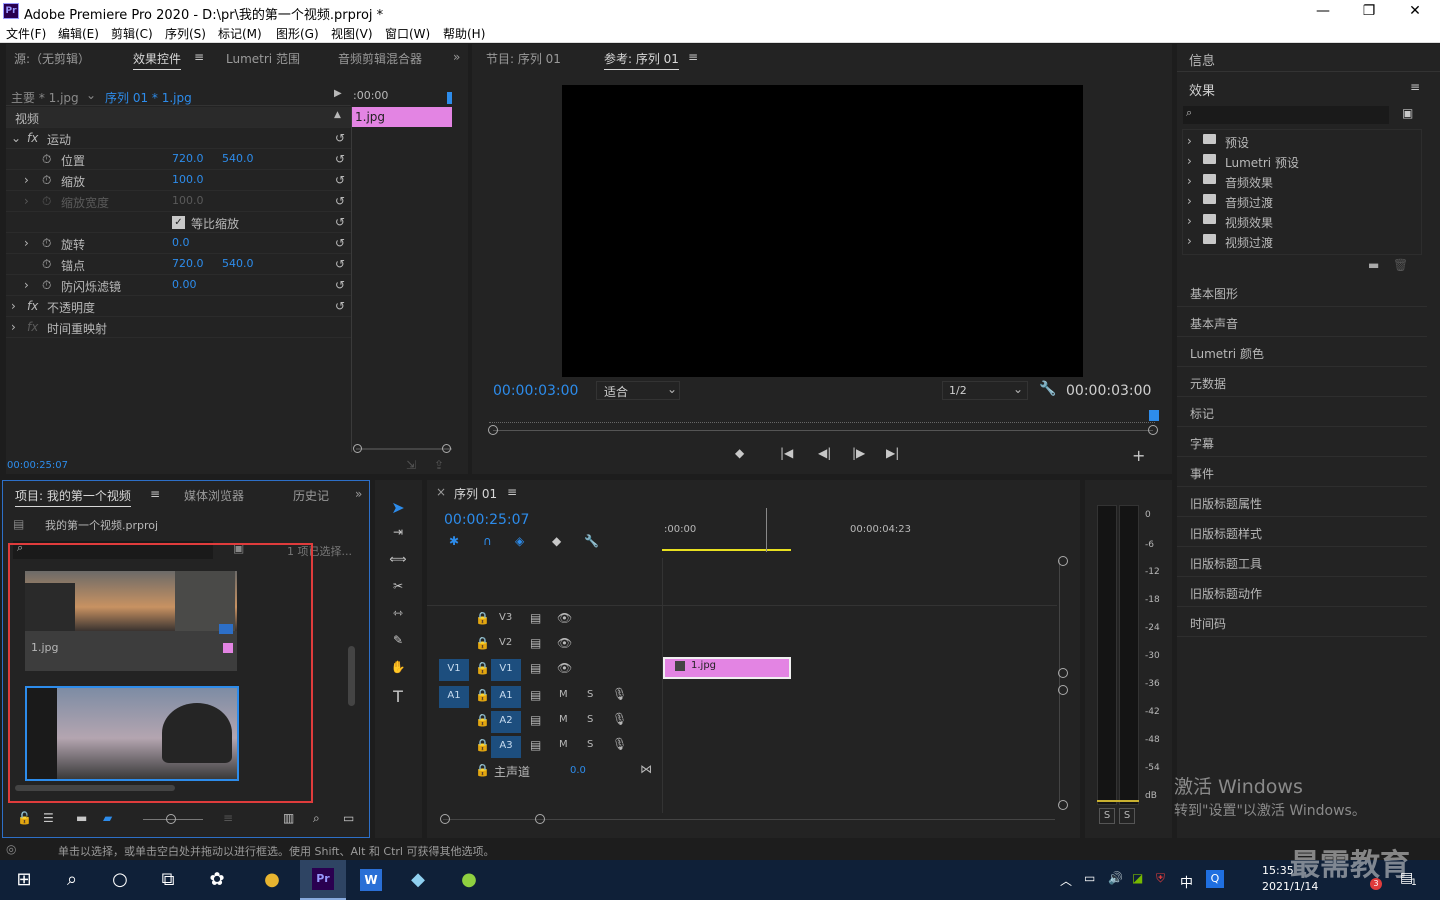  Describe the element at coordinates (563, 694) in the screenshot. I see `mute-button: M` at that location.